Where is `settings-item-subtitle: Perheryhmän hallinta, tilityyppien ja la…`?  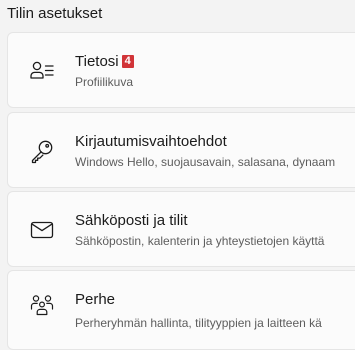 settings-item-subtitle: Perheryhmän hallinta, tilityyppien ja la… is located at coordinates (198, 323).